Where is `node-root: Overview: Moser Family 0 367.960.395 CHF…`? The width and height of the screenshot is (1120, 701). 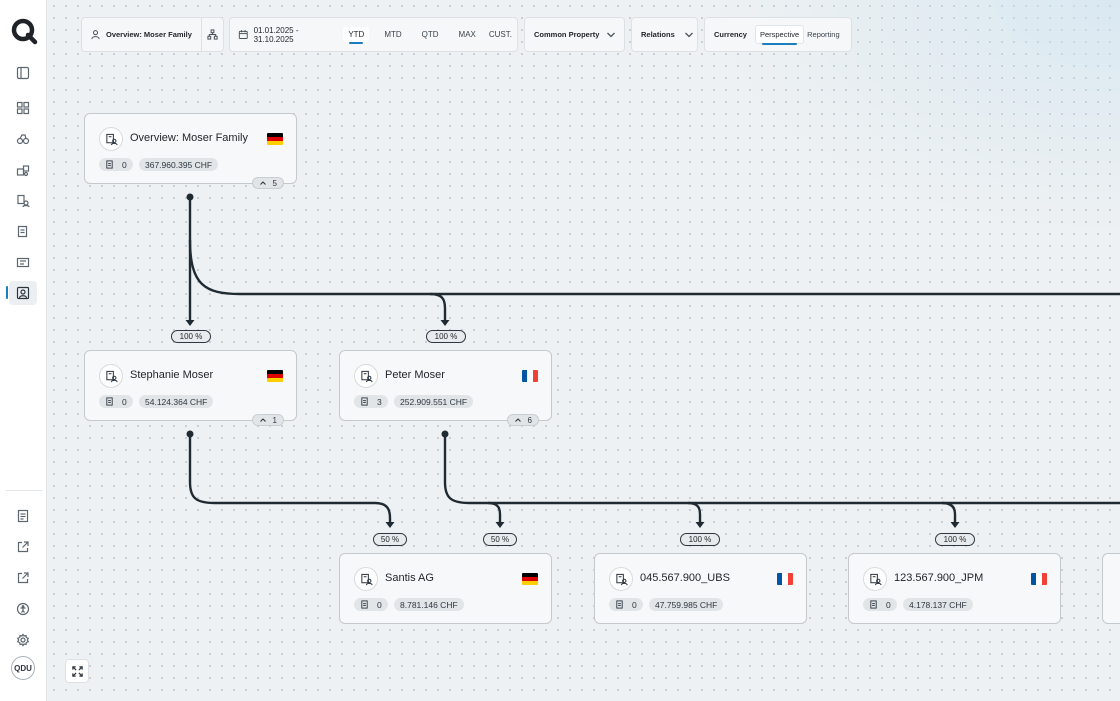 node-root: Overview: Moser Family 0 367.960.395 CHF… is located at coordinates (190, 151).